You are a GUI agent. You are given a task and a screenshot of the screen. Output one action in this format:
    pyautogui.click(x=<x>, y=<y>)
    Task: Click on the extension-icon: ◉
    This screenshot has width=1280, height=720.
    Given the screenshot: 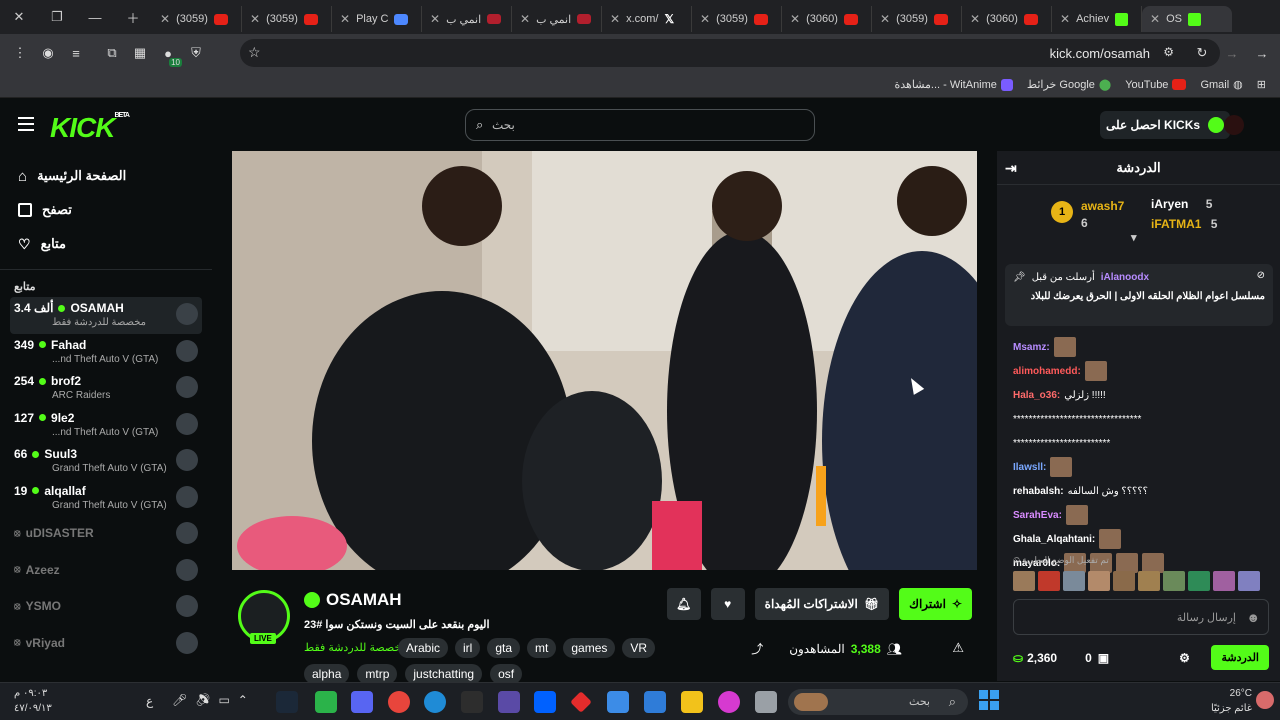 What is the action you would take?
    pyautogui.click(x=48, y=53)
    